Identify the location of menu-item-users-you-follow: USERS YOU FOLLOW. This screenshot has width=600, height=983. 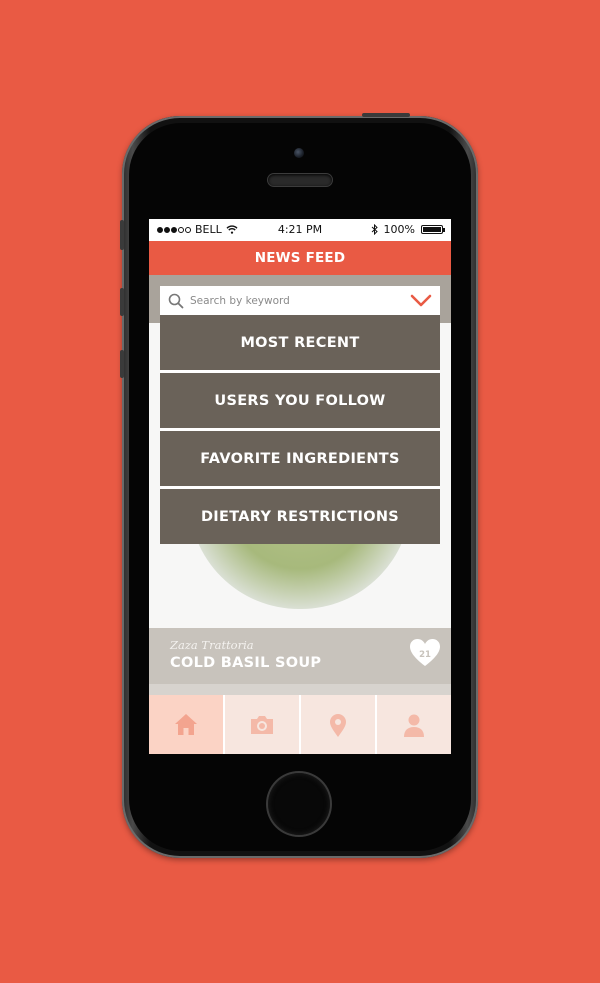
(300, 402).